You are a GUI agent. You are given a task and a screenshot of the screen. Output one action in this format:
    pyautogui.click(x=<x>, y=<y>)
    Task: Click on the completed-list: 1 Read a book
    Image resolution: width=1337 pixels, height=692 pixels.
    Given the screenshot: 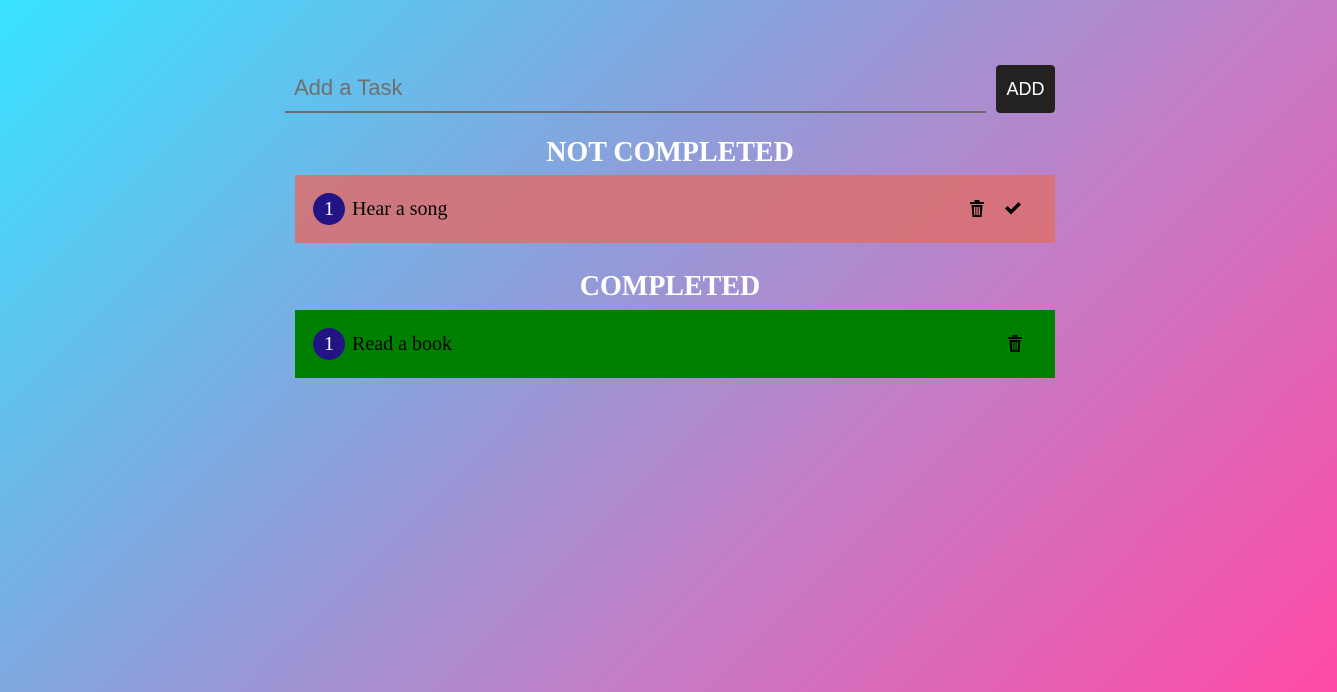 What is the action you would take?
    pyautogui.click(x=675, y=344)
    